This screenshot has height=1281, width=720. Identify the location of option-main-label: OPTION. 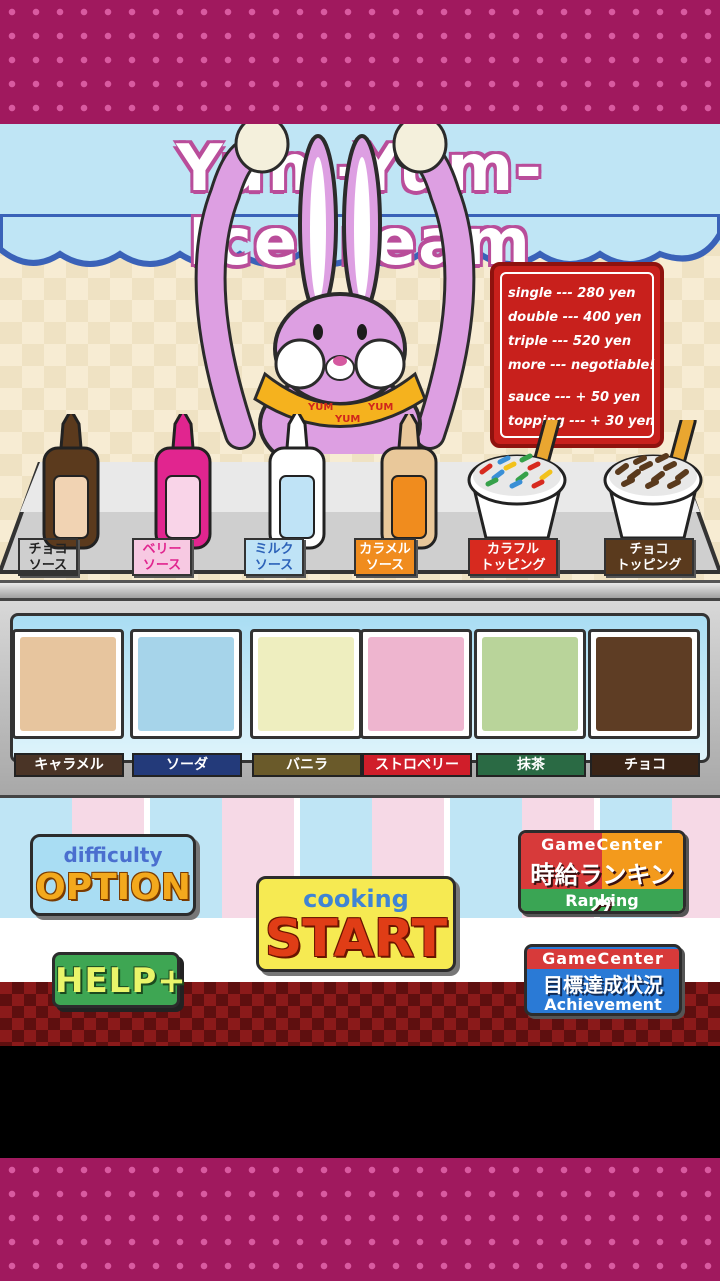
(113, 887).